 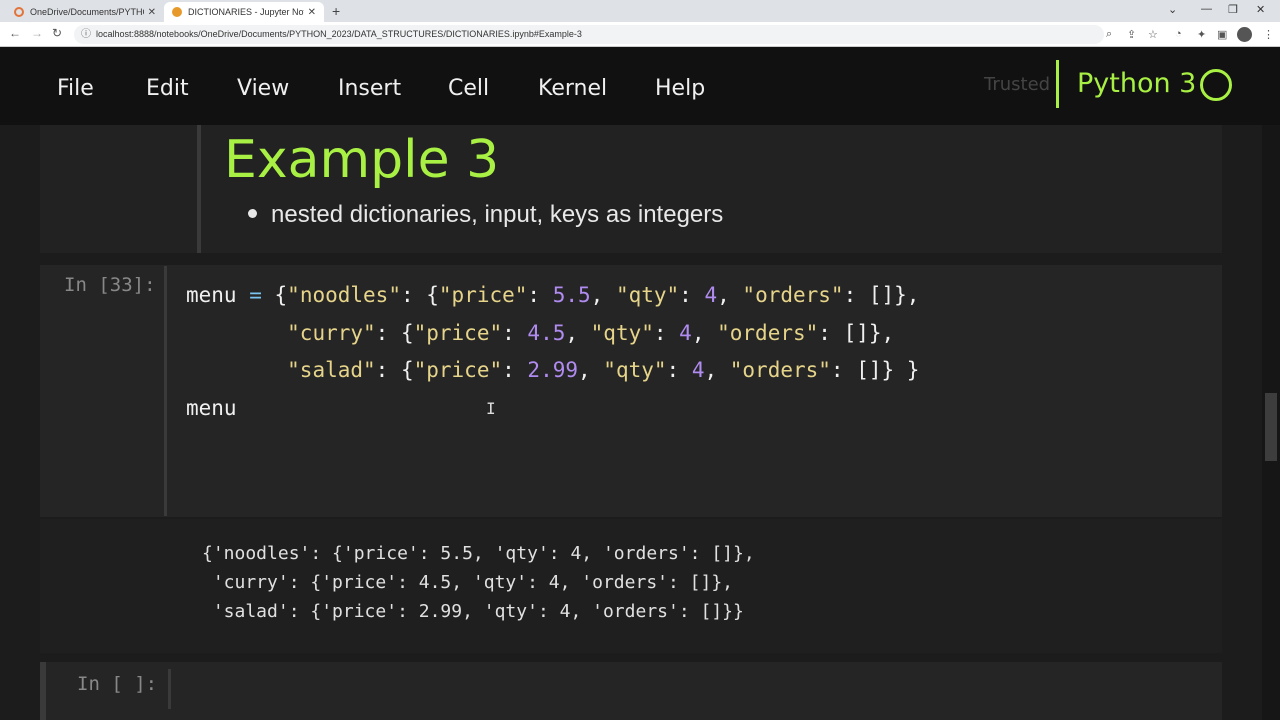 I want to click on markdown-heading: Example 3, so click(x=362, y=160).